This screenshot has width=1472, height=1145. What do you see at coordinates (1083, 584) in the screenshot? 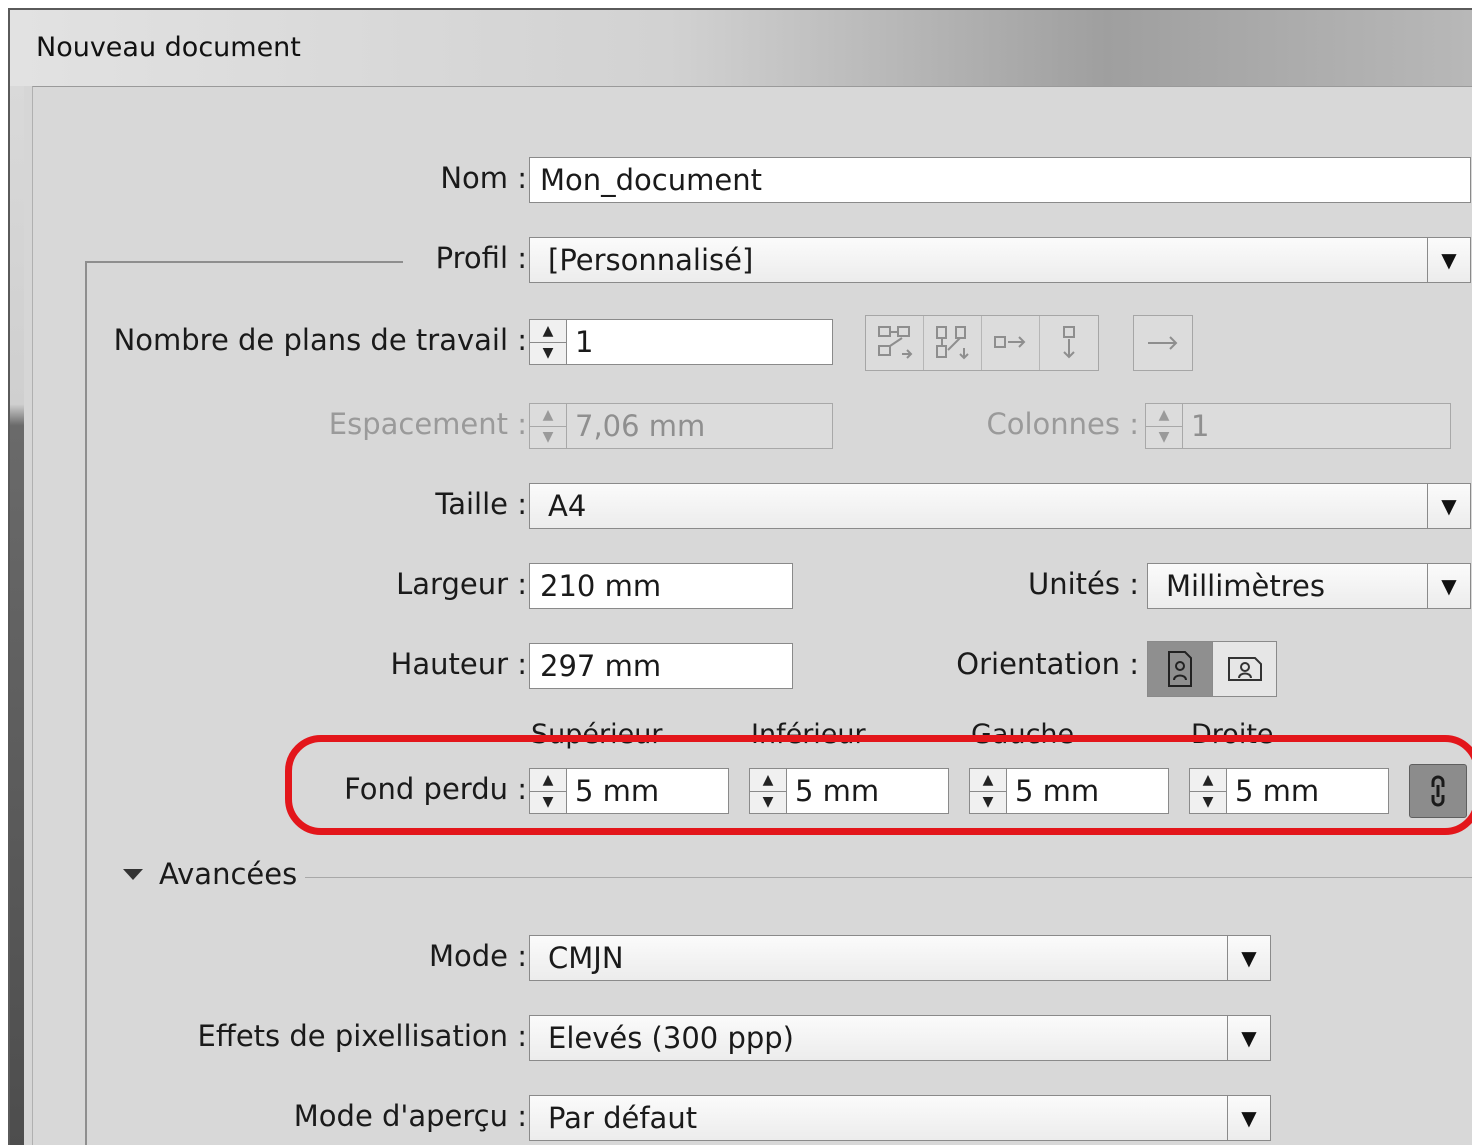
I see `units-label: Unités :` at bounding box center [1083, 584].